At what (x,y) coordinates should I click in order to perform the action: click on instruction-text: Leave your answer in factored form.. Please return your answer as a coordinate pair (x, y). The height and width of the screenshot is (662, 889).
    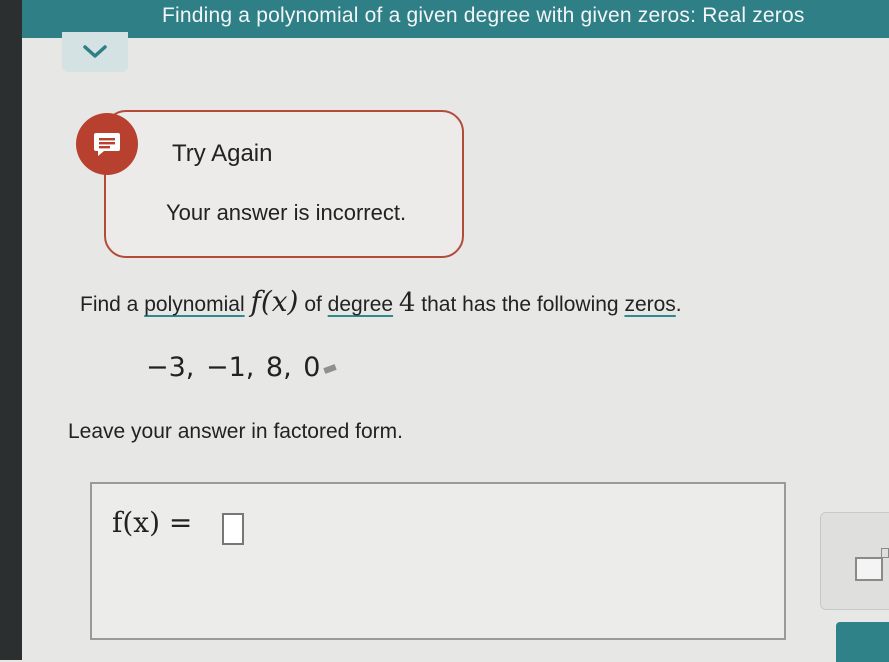
    Looking at the image, I should click on (235, 431).